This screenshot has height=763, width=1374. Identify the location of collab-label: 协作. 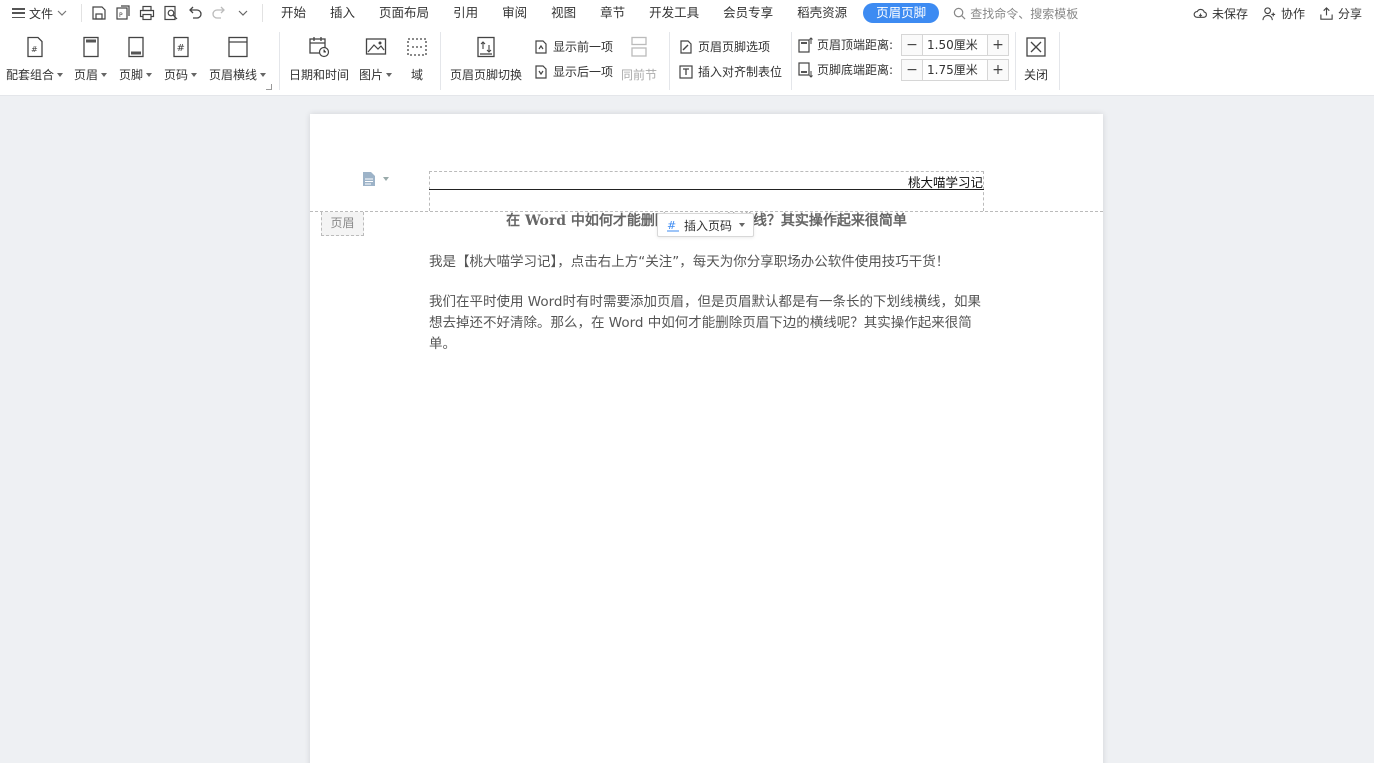
(1292, 13).